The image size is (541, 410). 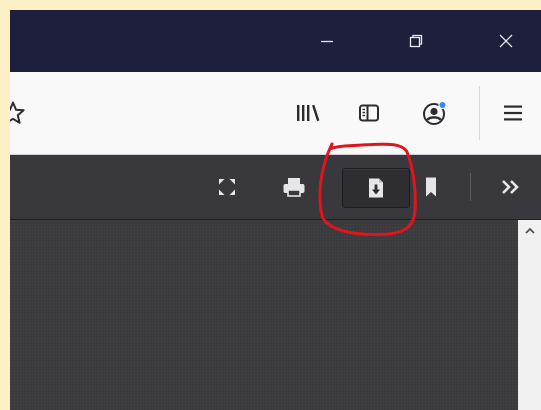 I want to click on library-button, so click(x=308, y=113).